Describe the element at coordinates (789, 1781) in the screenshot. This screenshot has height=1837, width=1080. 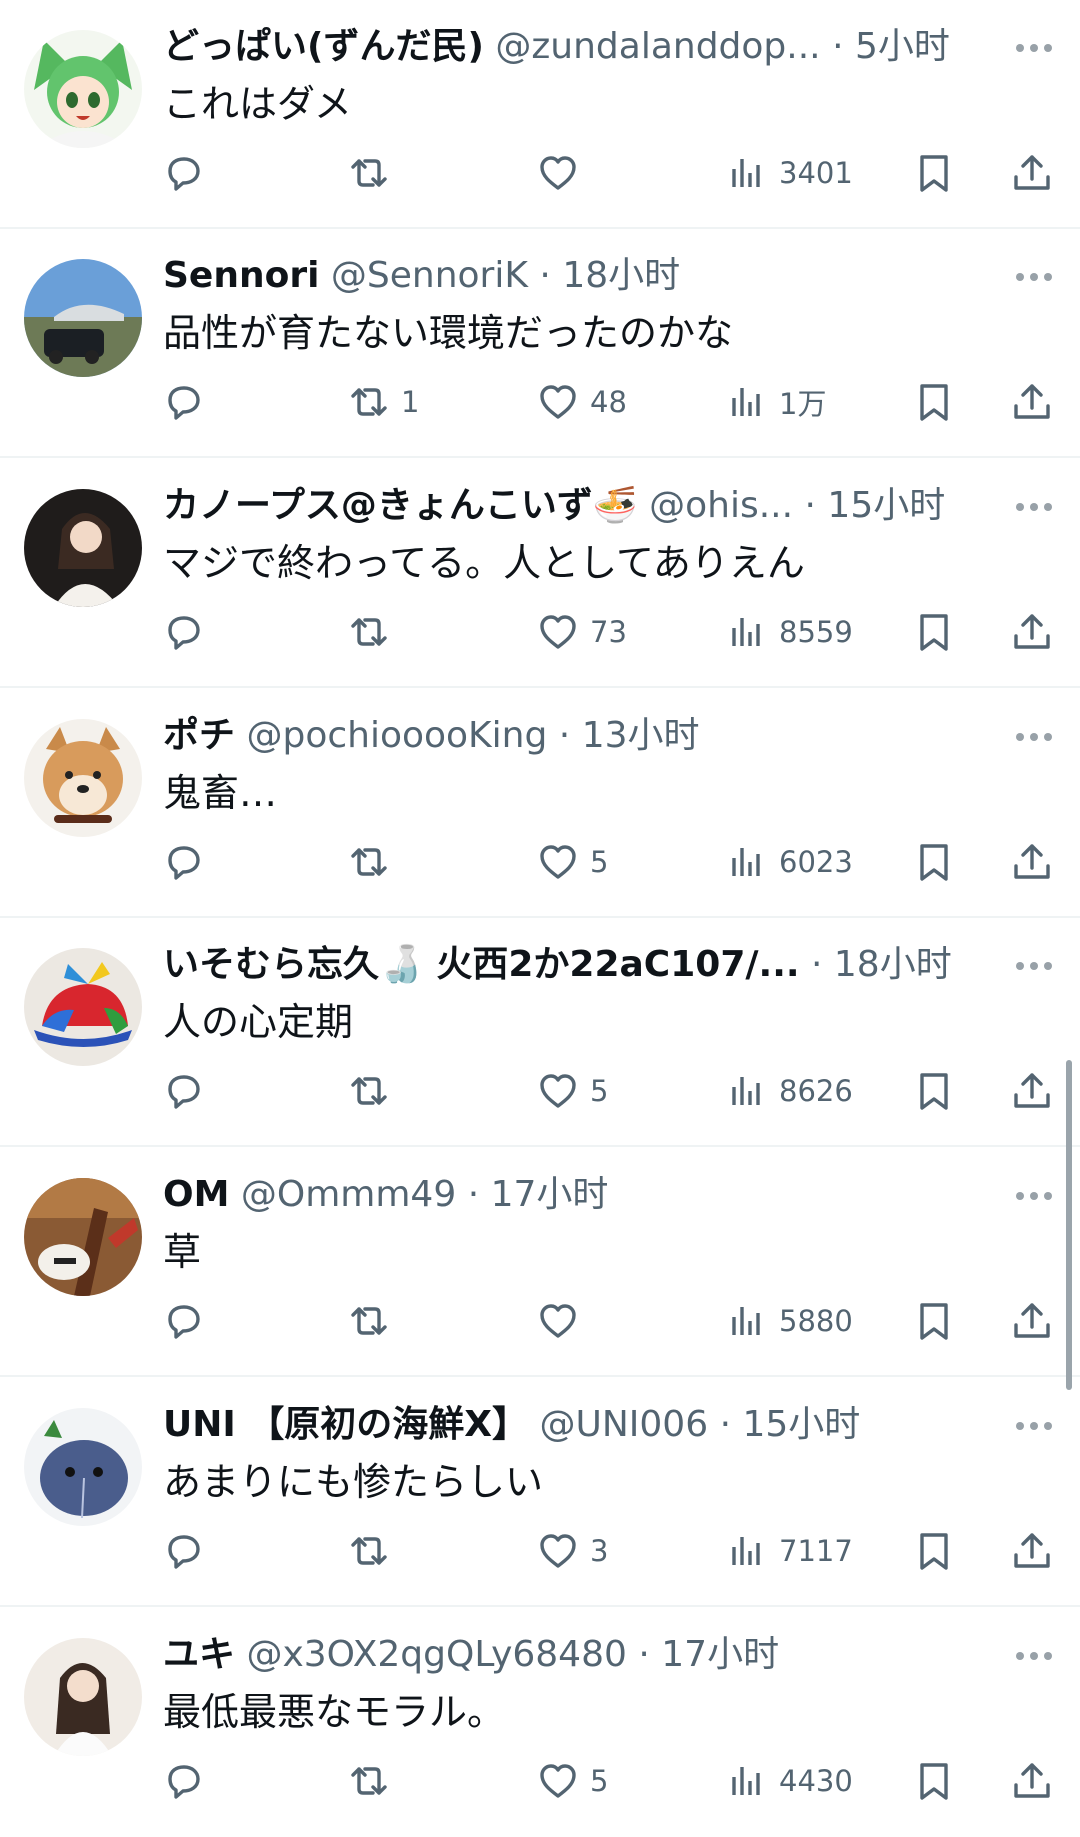
I see `views-button: 4430` at that location.